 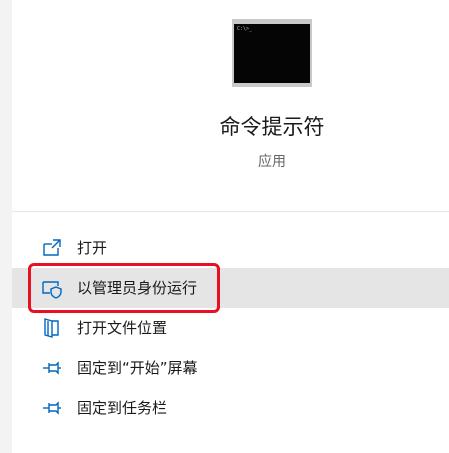 I want to click on open-file-location-button: 打开文件位置, so click(x=230, y=328).